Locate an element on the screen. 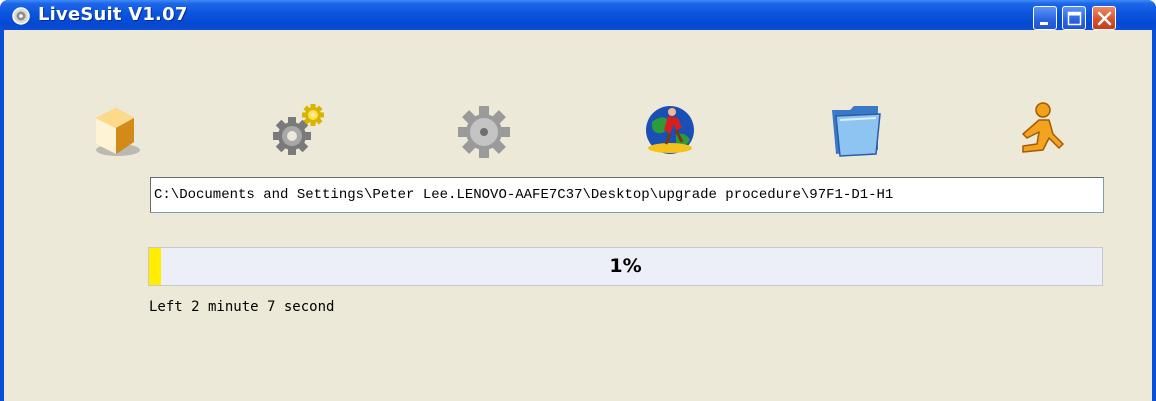 This screenshot has width=1156, height=401. package-box-icon is located at coordinates (114, 130).